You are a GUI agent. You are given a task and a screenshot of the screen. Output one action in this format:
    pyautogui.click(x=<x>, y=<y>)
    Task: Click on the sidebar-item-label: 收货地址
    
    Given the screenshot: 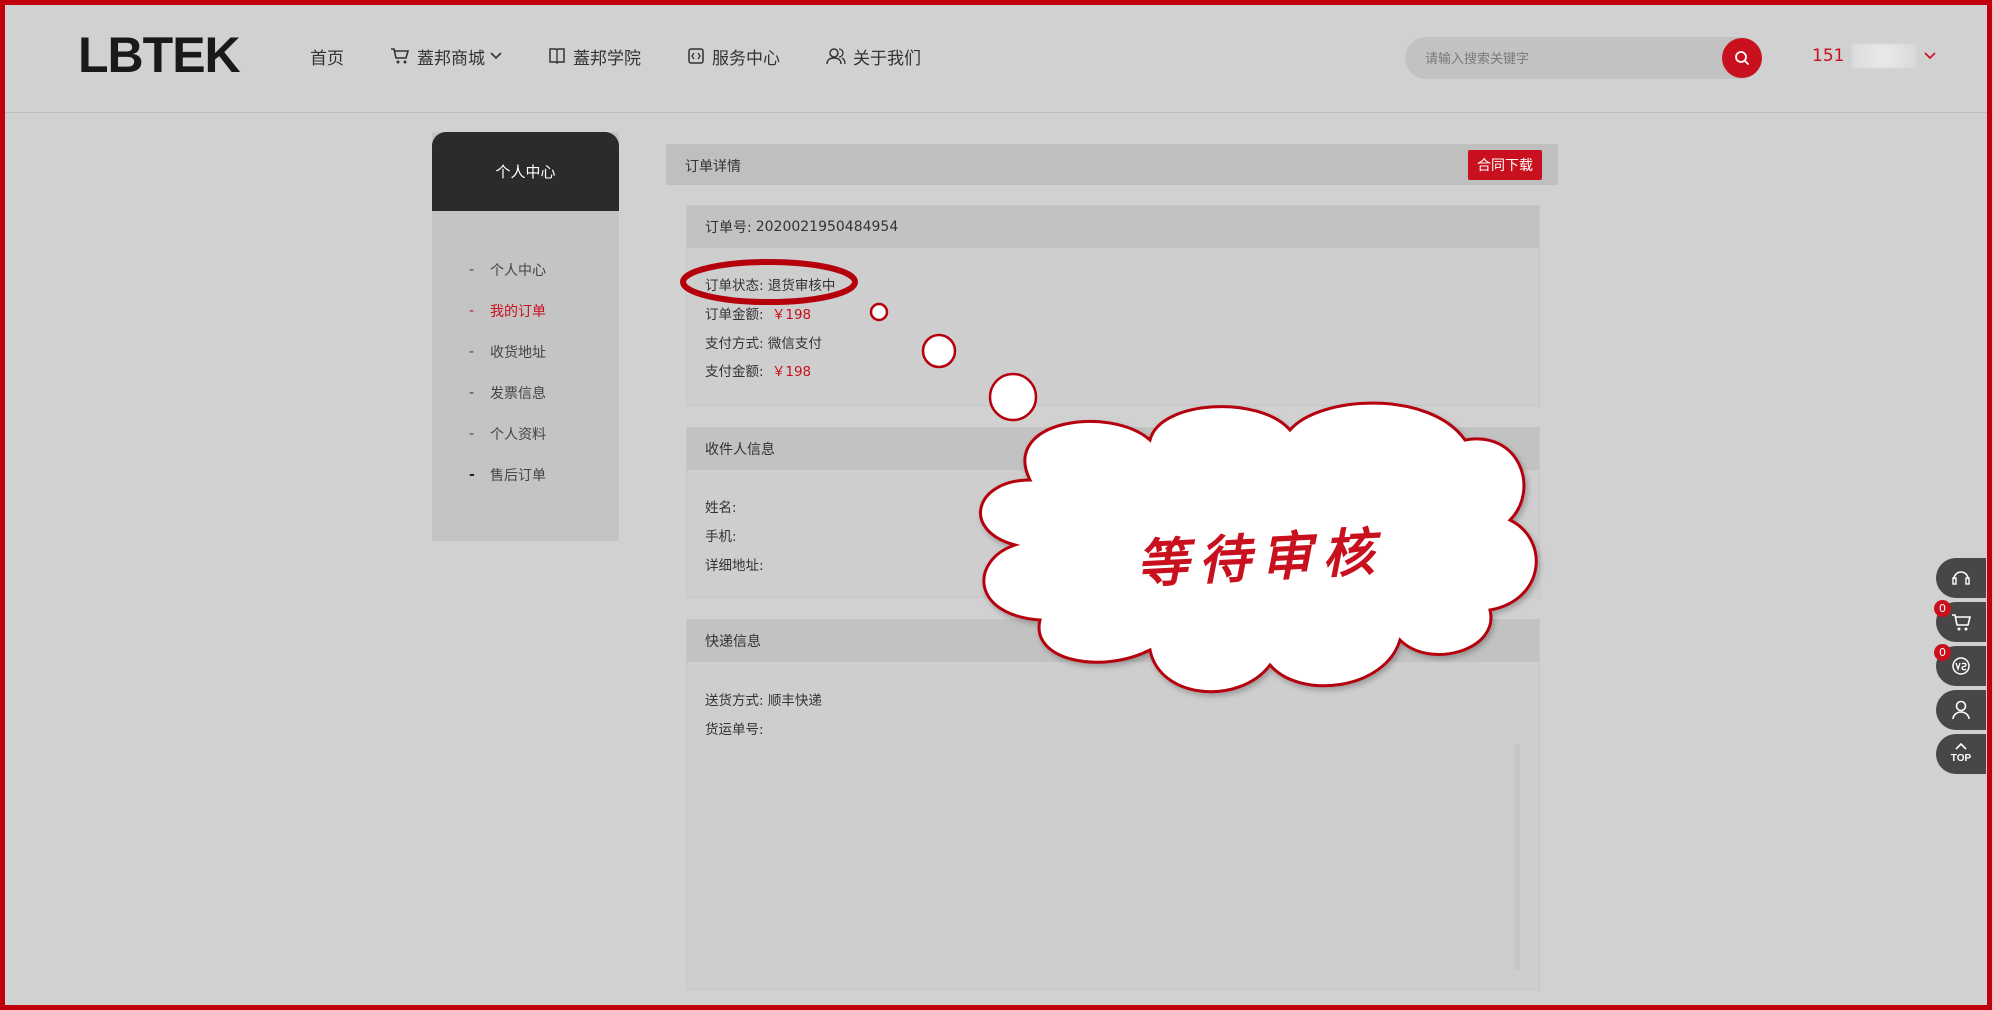 What is the action you would take?
    pyautogui.click(x=518, y=352)
    